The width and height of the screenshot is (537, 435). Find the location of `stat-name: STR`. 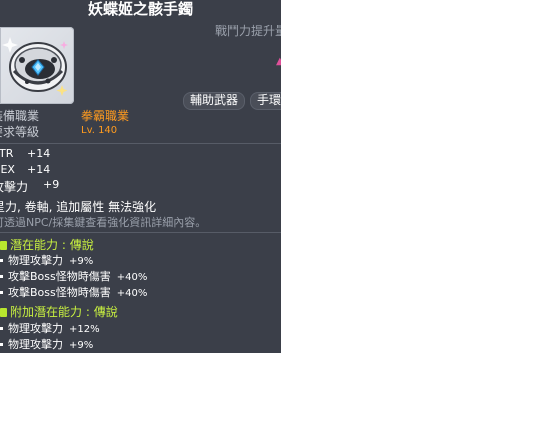

stat-name: STR is located at coordinates (7, 153).